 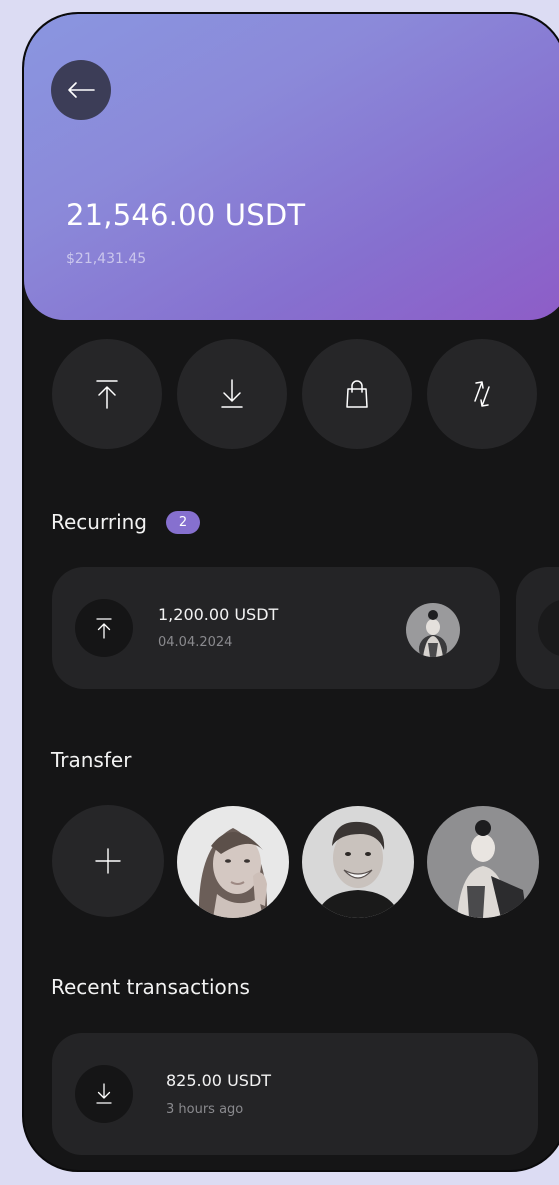 What do you see at coordinates (433, 630) in the screenshot?
I see `recurring-item-avatar` at bounding box center [433, 630].